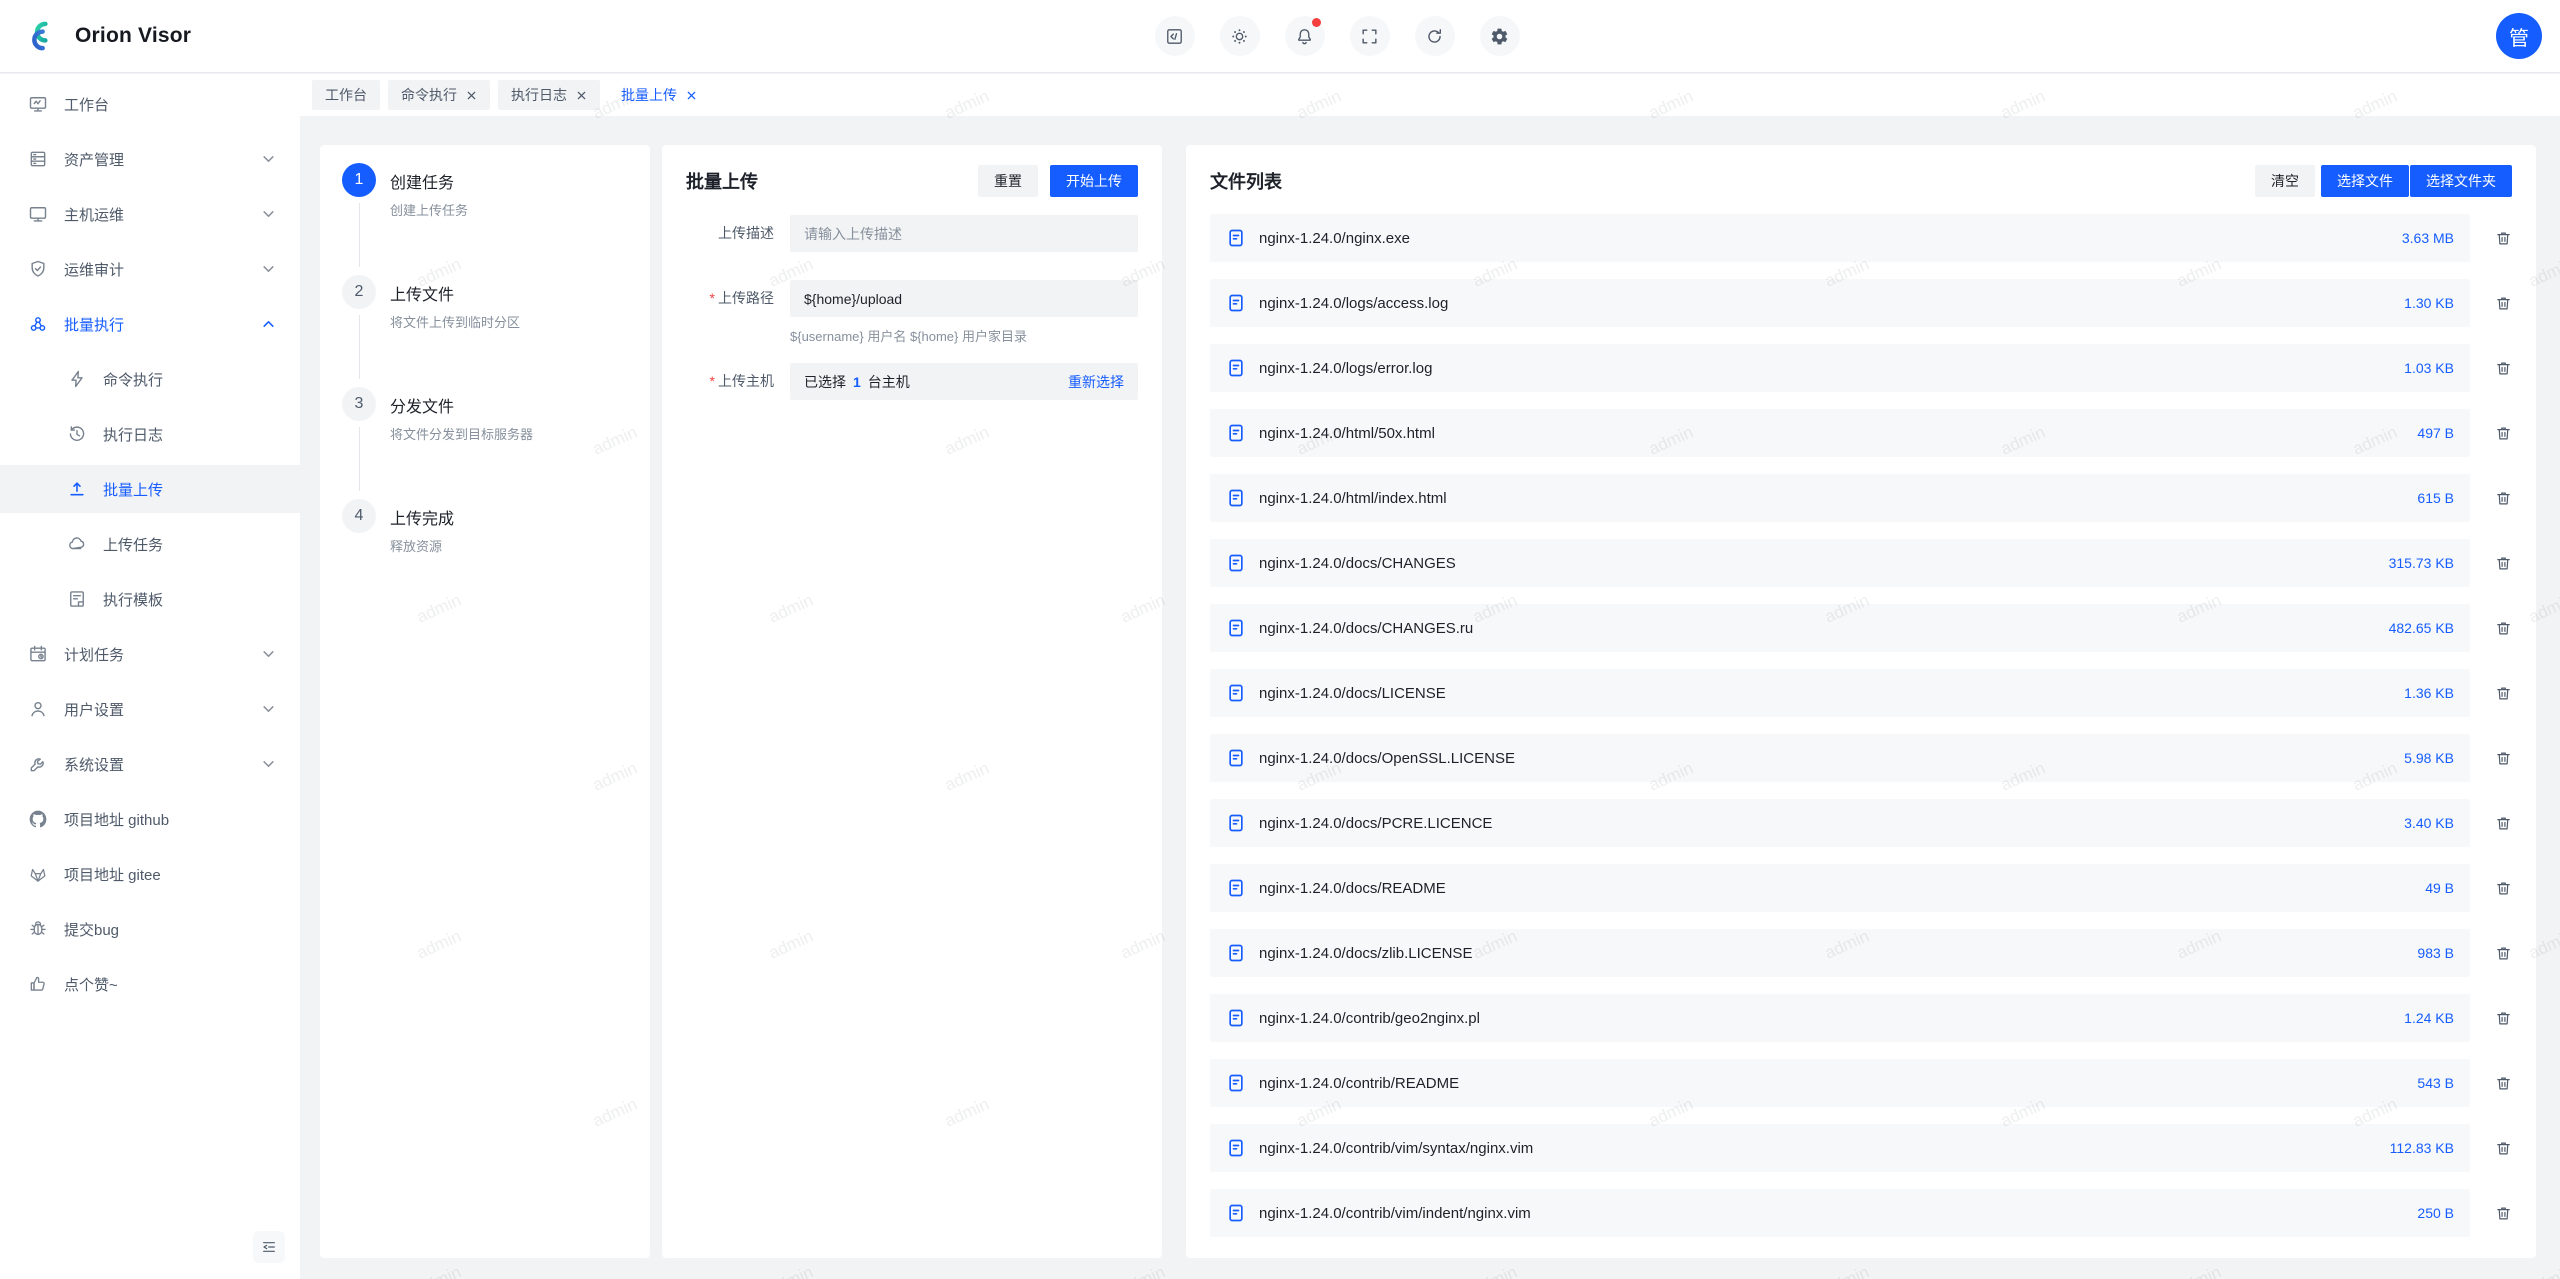  I want to click on file-size: 543 B, so click(2435, 1083).